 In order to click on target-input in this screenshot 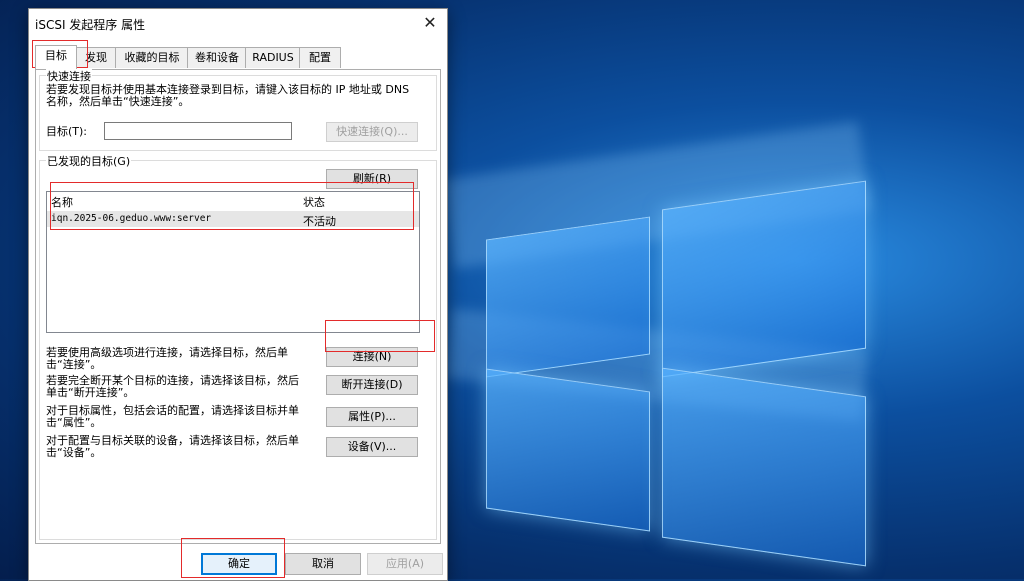, I will do `click(198, 131)`.